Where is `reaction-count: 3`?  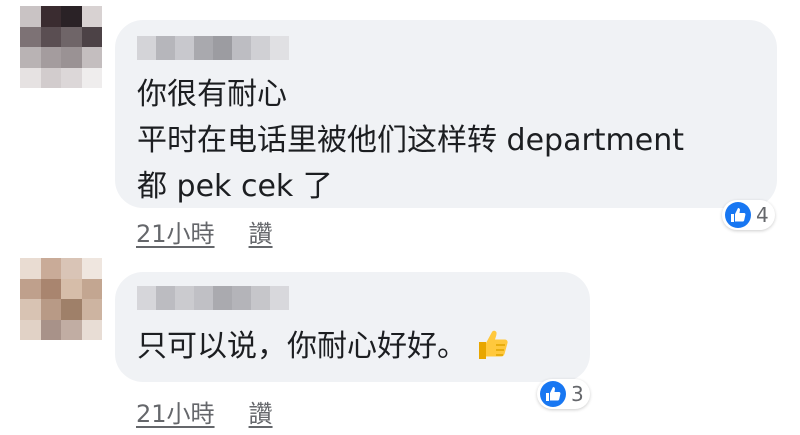
reaction-count: 3 is located at coordinates (577, 394).